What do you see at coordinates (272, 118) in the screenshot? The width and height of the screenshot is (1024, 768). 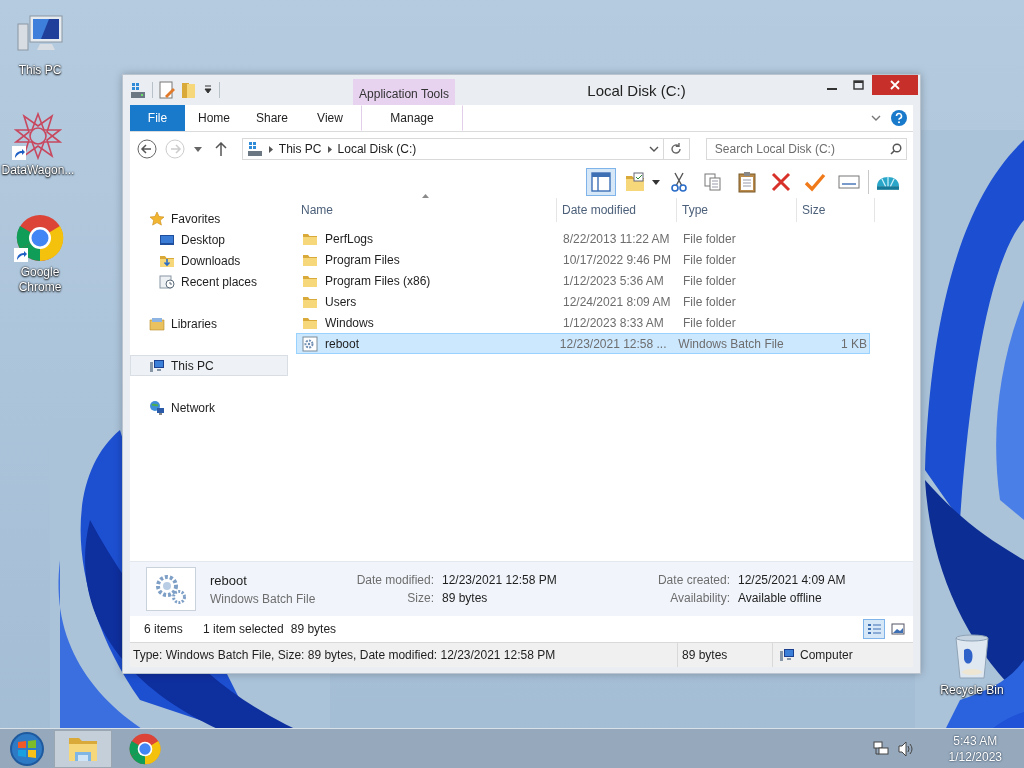 I see `ribbon-tab: Share` at bounding box center [272, 118].